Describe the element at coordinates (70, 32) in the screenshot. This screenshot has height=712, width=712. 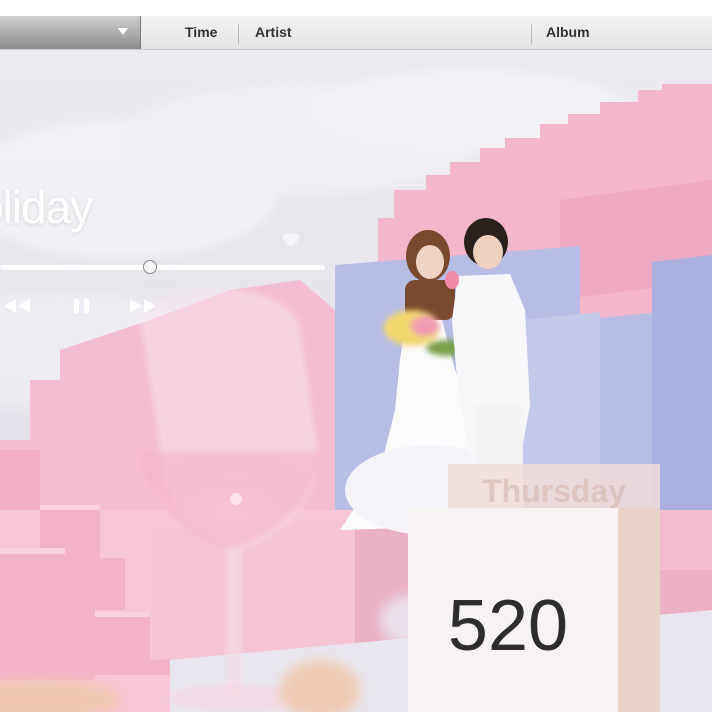
I see `view-selector-dropdown` at that location.